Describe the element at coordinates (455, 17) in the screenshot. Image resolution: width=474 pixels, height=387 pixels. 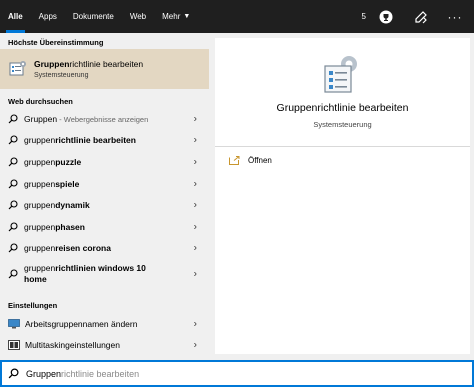
I see `more-options-icon: ···` at that location.